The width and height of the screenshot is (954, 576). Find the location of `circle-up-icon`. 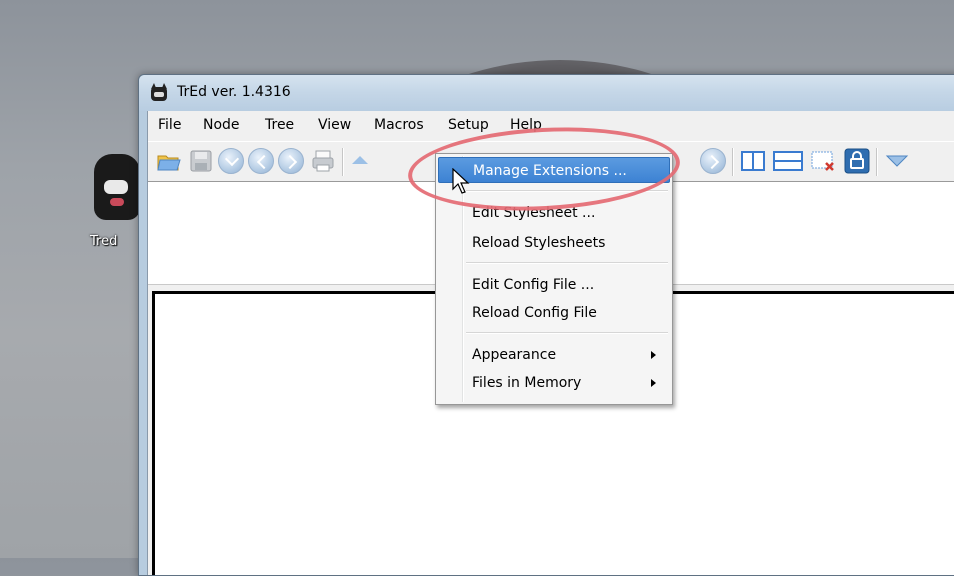

circle-up-icon is located at coordinates (361, 161).